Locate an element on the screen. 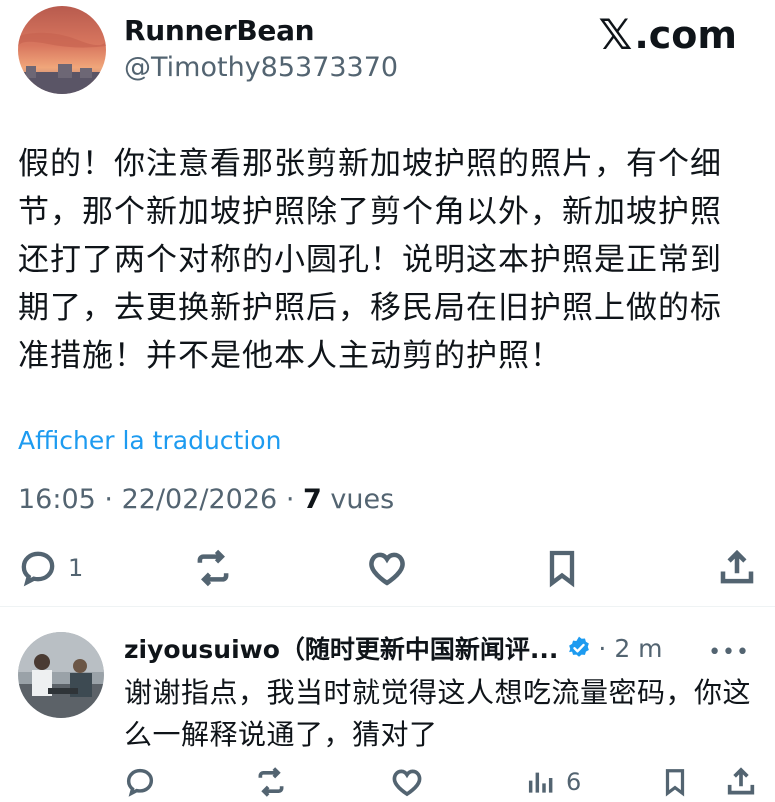 The image size is (775, 802). author-name: RunnerBean is located at coordinates (219, 30).